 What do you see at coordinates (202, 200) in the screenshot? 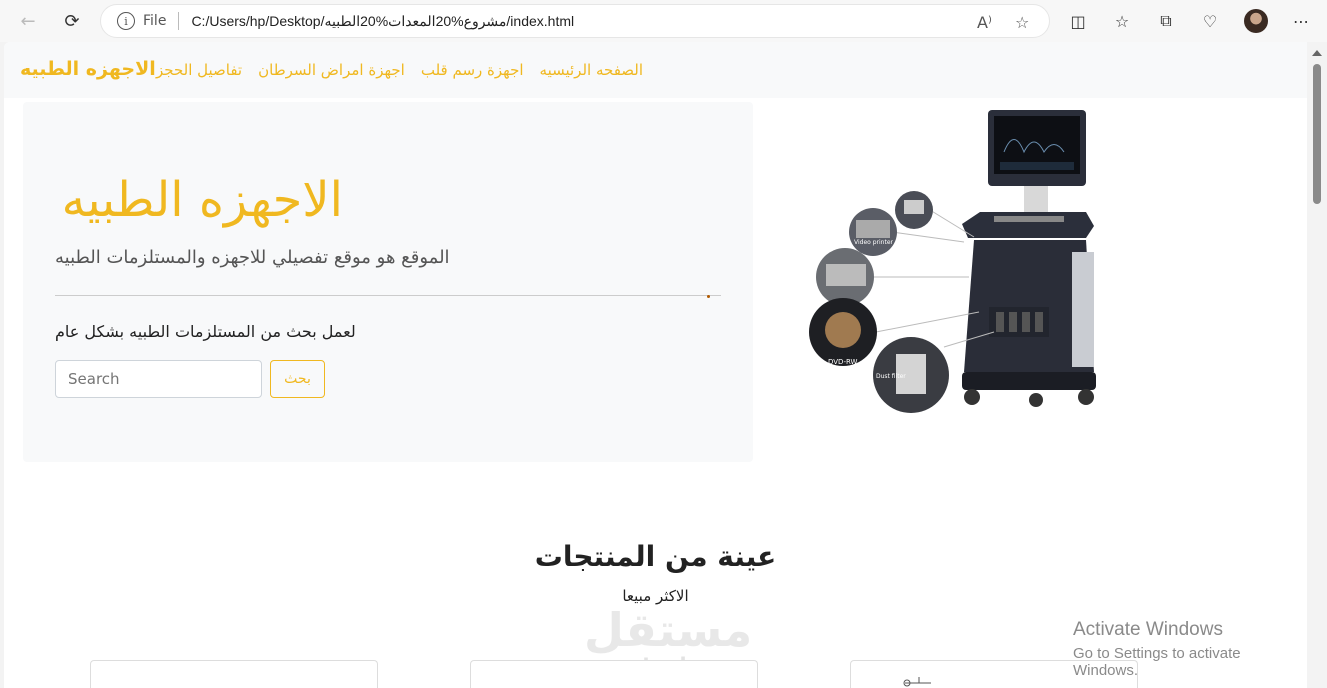
I see `hero-title: الاجهزه الطبيه` at bounding box center [202, 200].